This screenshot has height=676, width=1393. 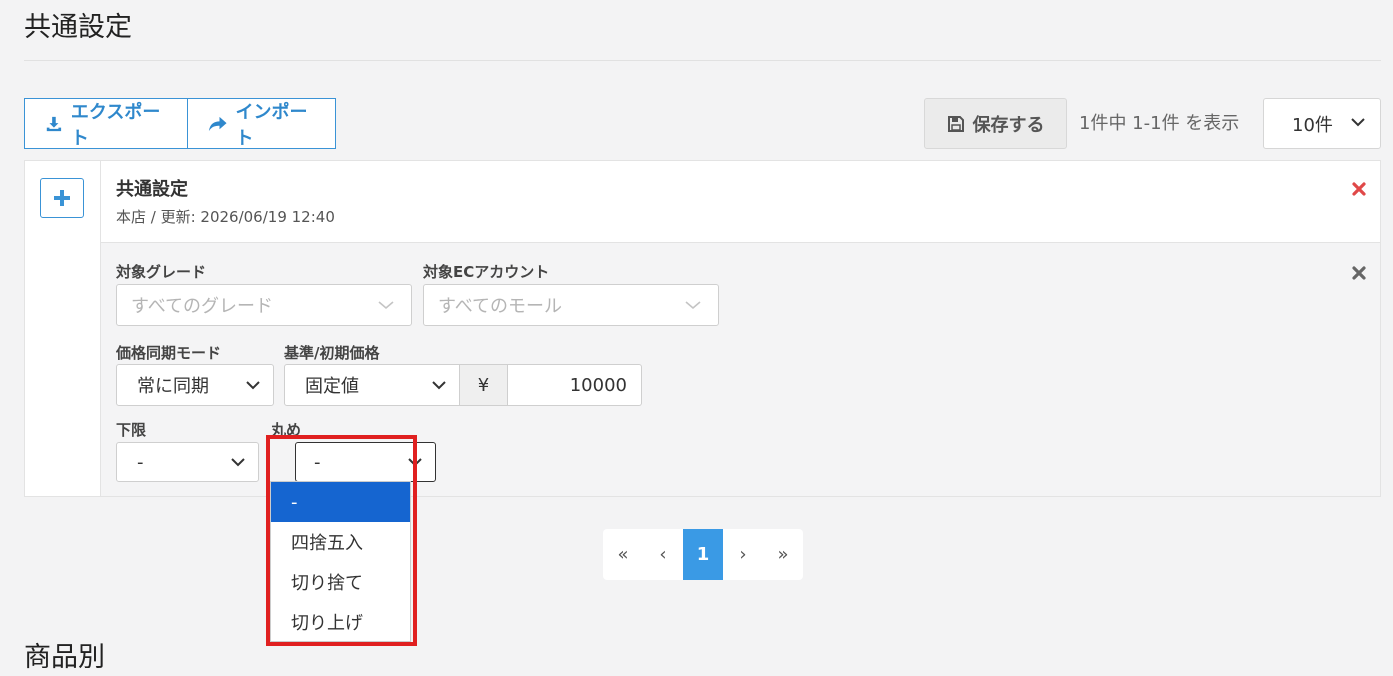 I want to click on grade-label: 対象グレード, so click(x=161, y=272).